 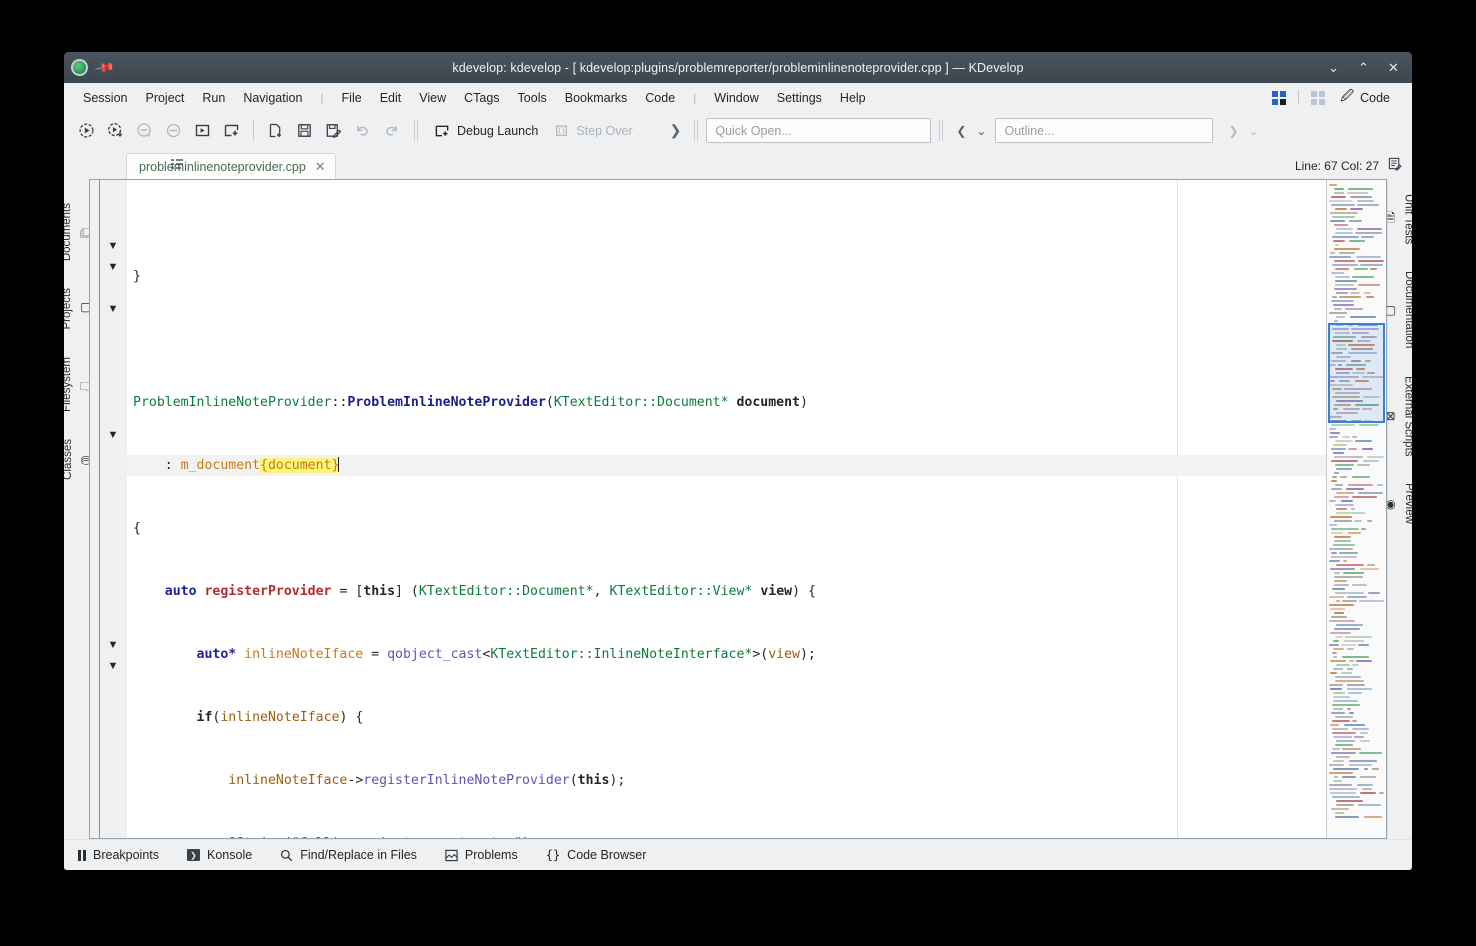 I want to click on menu-tools: Tools, so click(x=532, y=98).